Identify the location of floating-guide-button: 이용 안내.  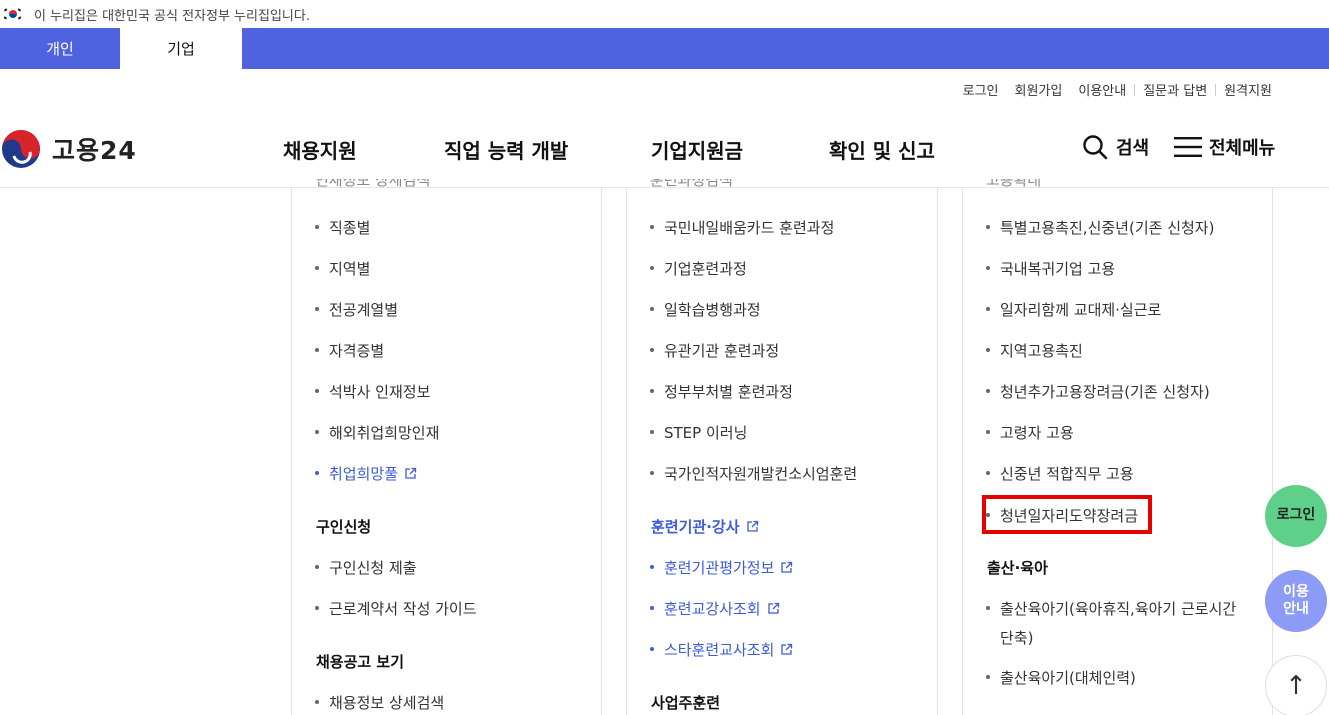
(1296, 601).